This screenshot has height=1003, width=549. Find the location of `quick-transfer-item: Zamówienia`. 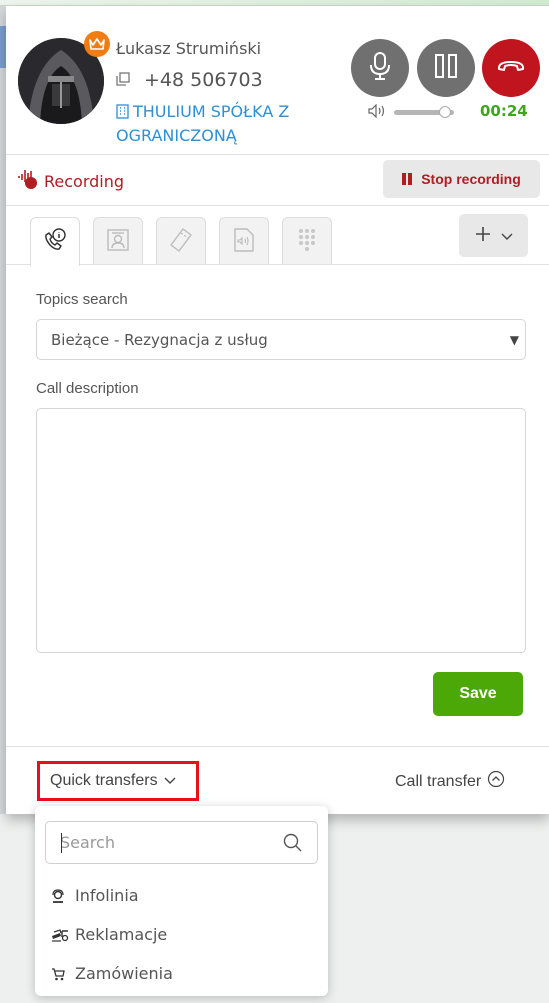

quick-transfer-item: Zamówienia is located at coordinates (112, 973).